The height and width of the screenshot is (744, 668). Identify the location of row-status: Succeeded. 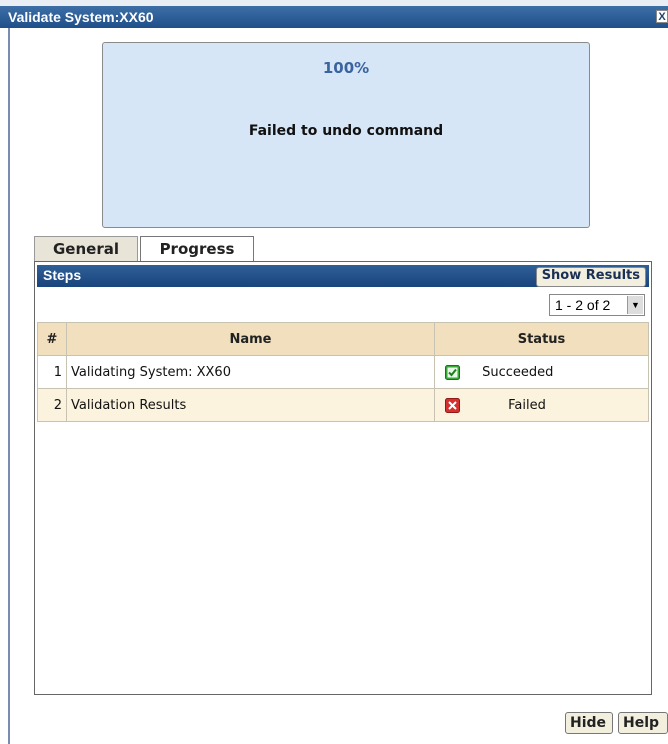
(541, 372).